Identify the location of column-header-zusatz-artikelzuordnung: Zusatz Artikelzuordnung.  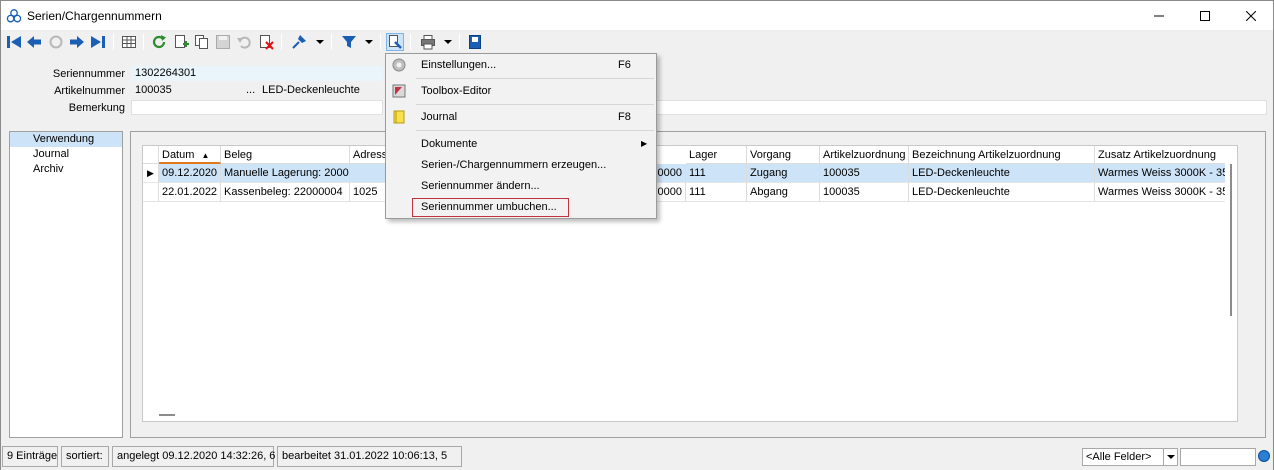
(1166, 155).